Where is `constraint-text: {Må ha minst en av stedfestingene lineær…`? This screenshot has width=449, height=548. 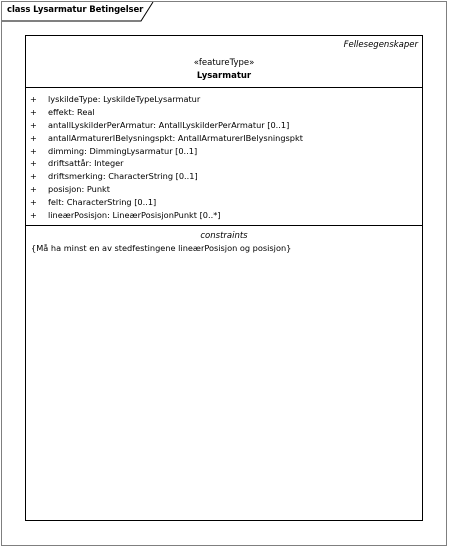
constraint-text: {Må ha minst en av stedfestingene lineær… is located at coordinates (161, 248).